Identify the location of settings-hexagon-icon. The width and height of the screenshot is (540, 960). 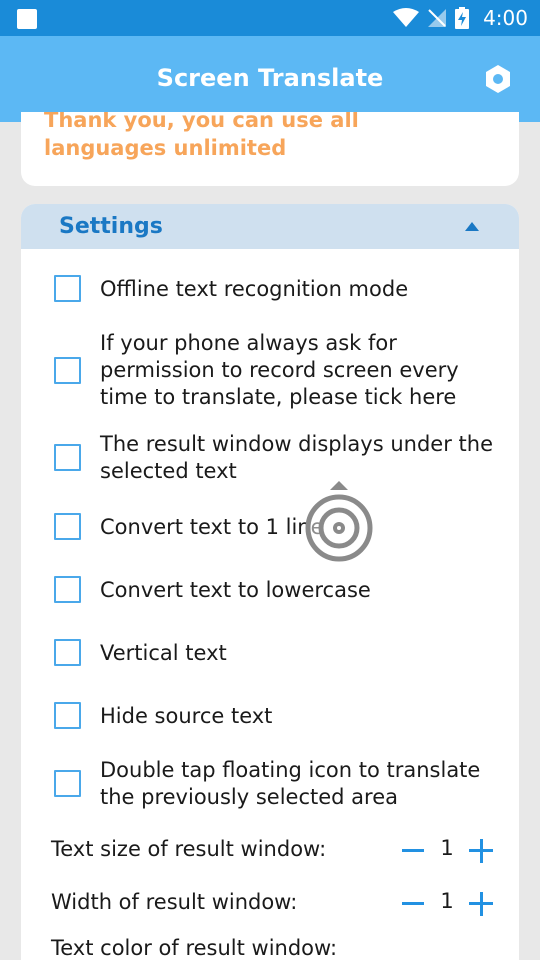
(498, 79).